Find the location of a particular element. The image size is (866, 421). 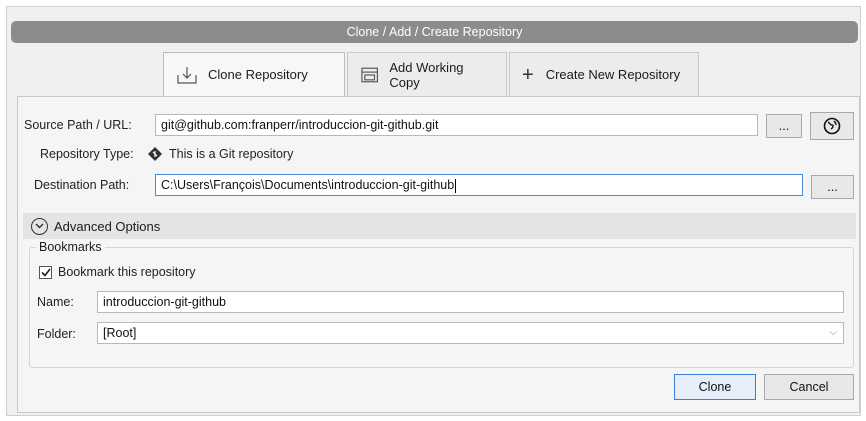

advanced-options-label: Advanced Options is located at coordinates (107, 226).